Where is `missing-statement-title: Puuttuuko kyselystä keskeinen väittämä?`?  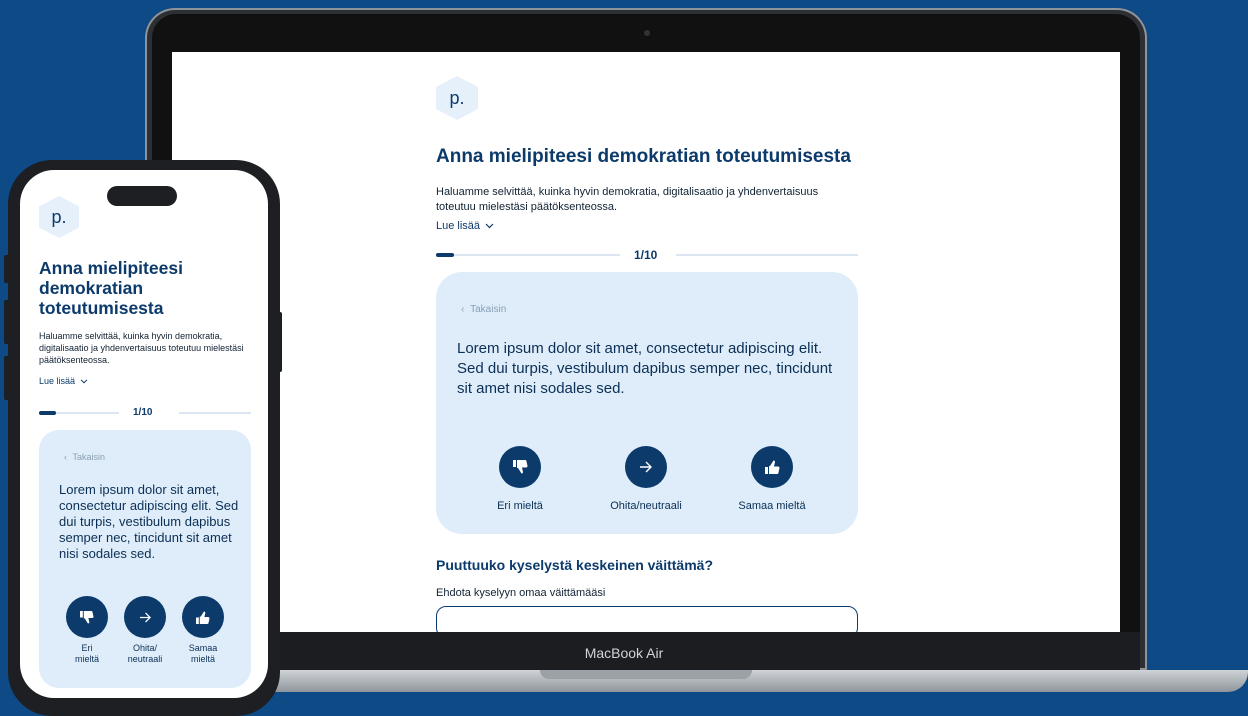 missing-statement-title: Puuttuuko kyselystä keskeinen väittämä? is located at coordinates (574, 565).